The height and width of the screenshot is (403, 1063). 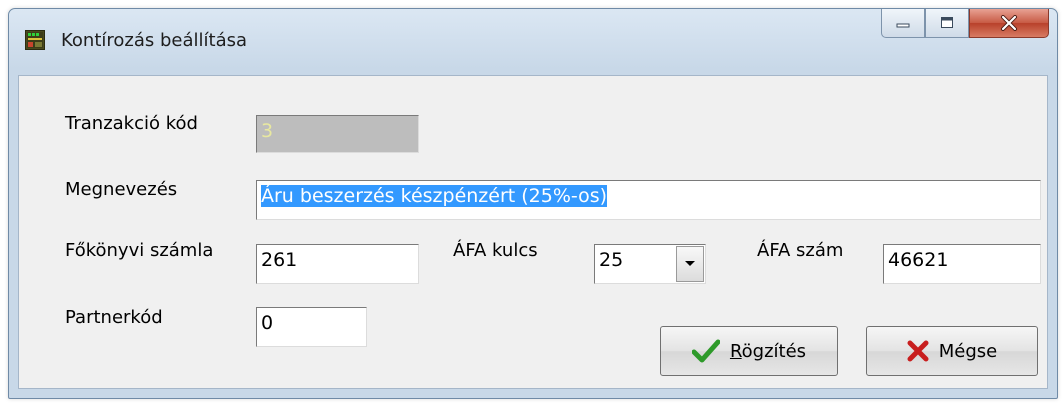 I want to click on minimize-icon, so click(x=903, y=25).